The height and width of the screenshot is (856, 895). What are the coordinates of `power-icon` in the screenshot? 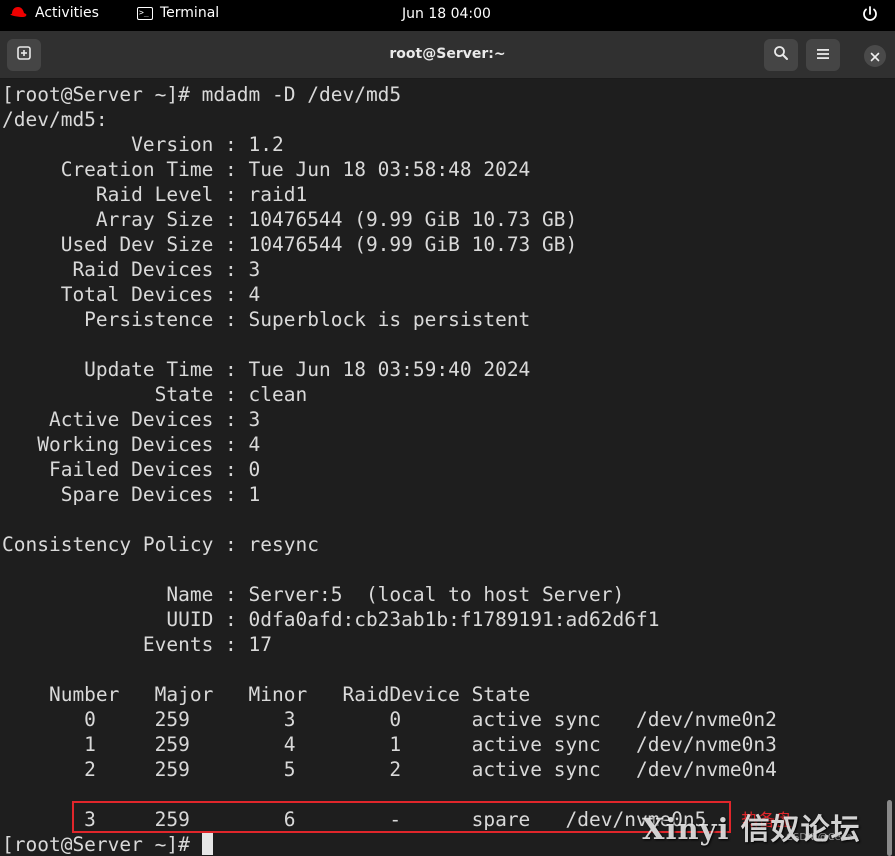 It's located at (870, 14).